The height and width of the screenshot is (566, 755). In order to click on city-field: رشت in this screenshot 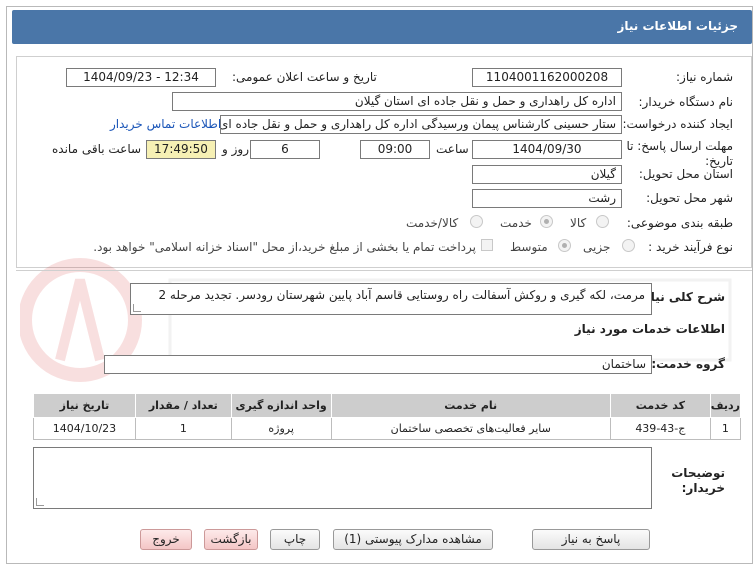, I will do `click(547, 198)`.